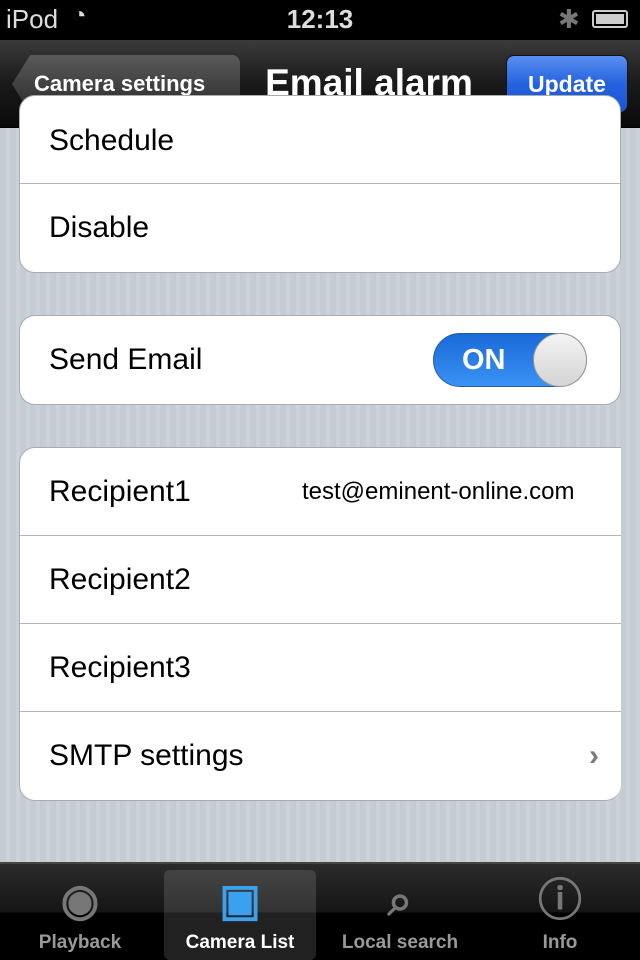 The width and height of the screenshot is (640, 960). I want to click on chevron-right-icon: ›, so click(594, 755).